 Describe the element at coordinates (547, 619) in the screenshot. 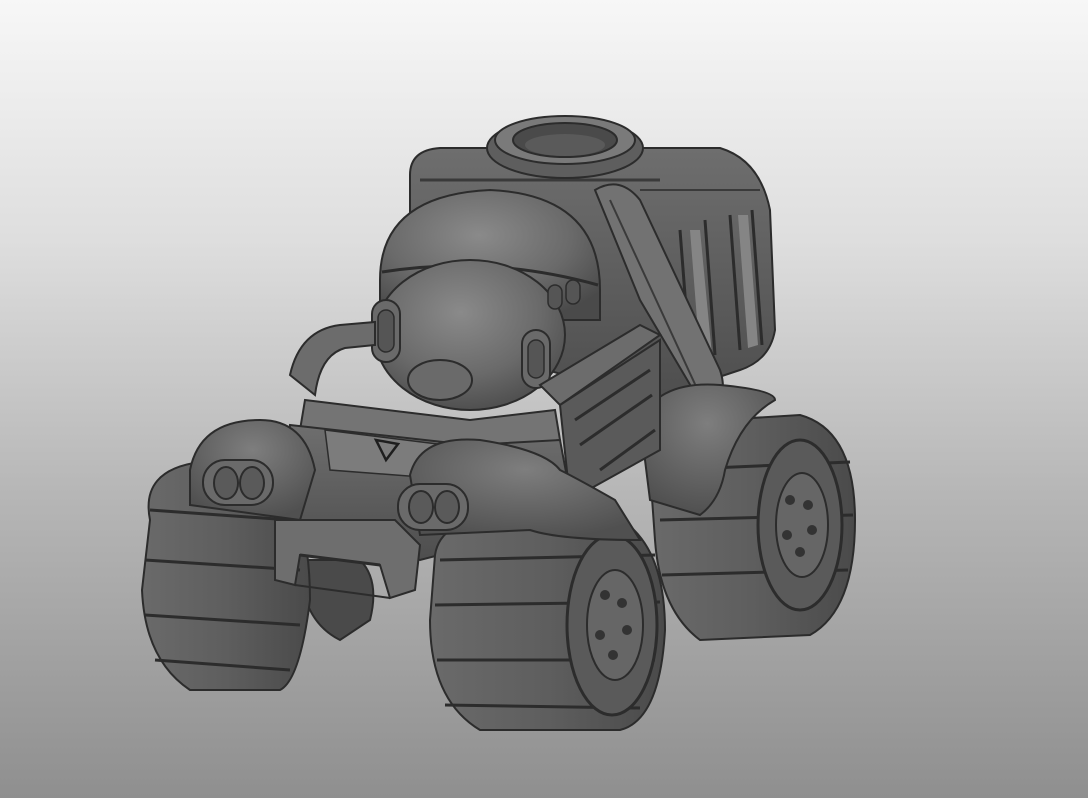

I see `front-right-tire` at that location.